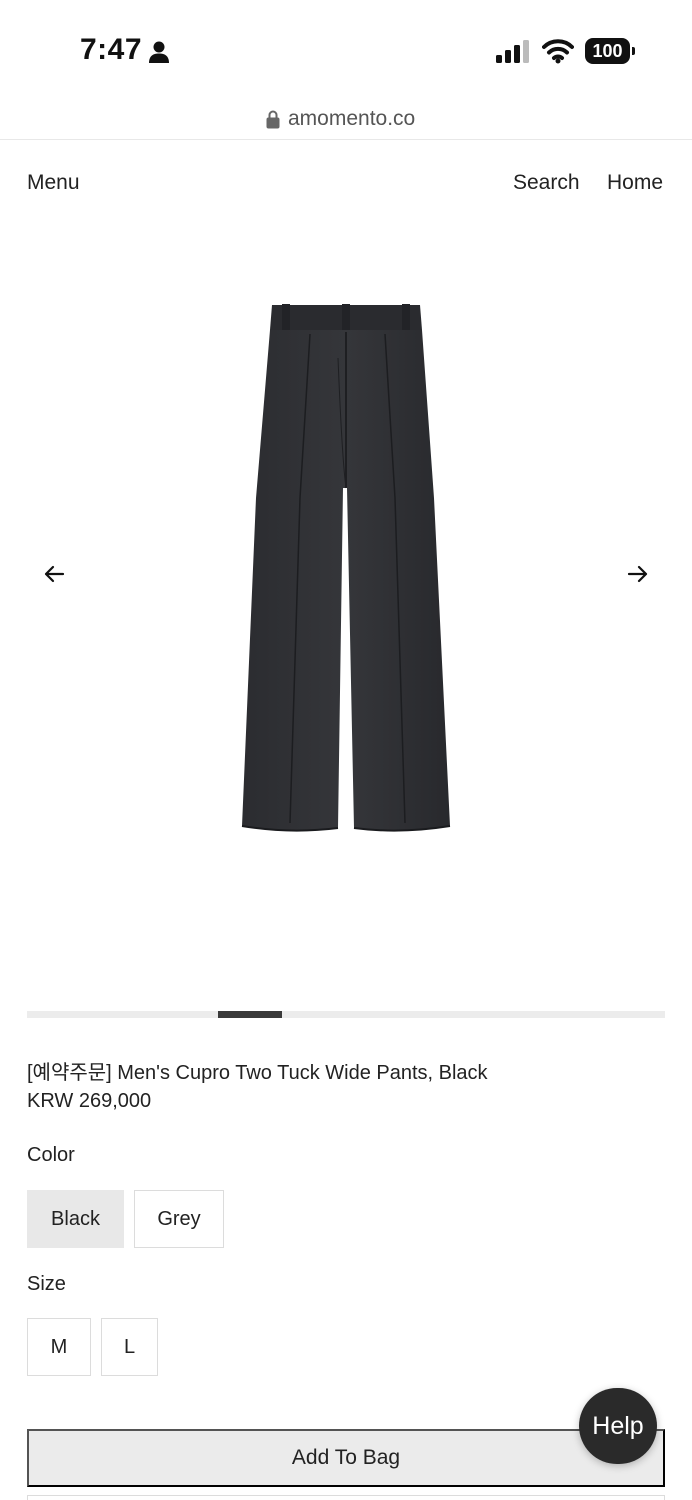  I want to click on search-link: Search, so click(546, 183).